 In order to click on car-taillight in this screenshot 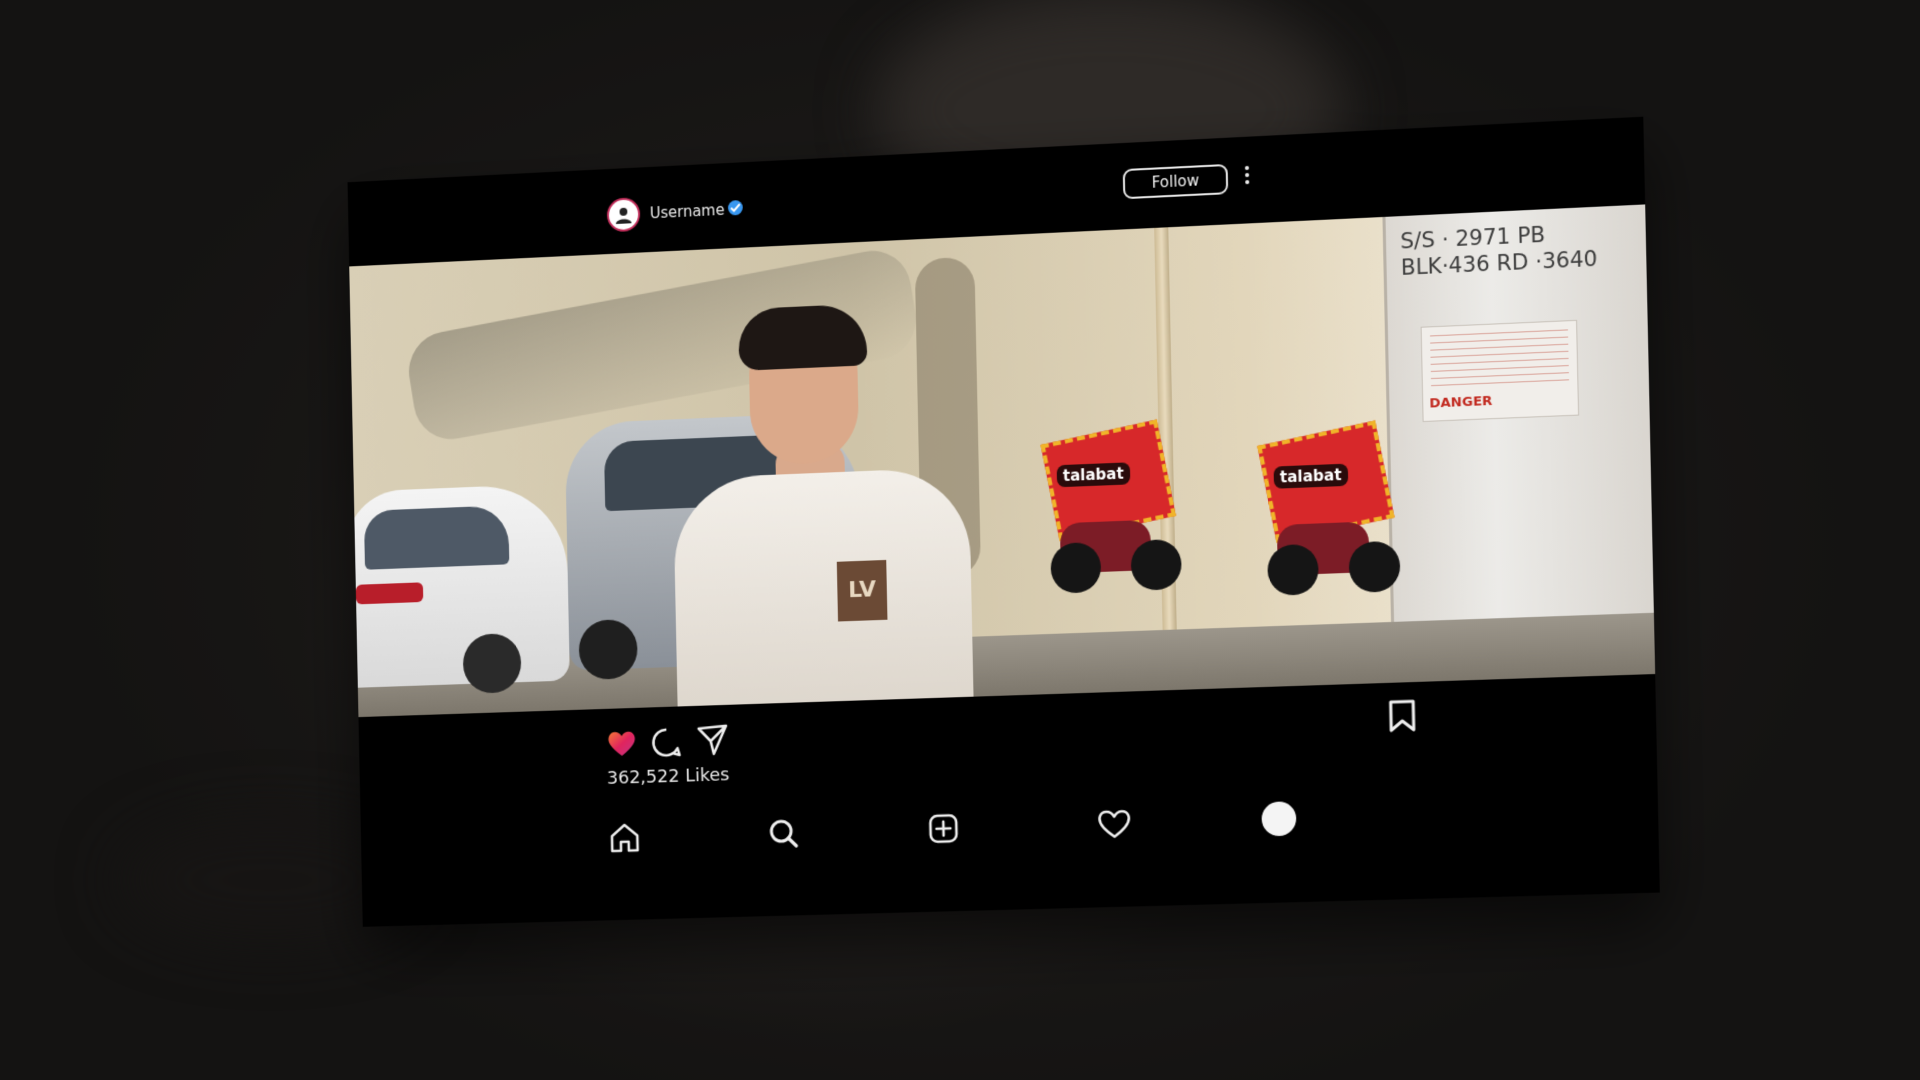, I will do `click(389, 593)`.